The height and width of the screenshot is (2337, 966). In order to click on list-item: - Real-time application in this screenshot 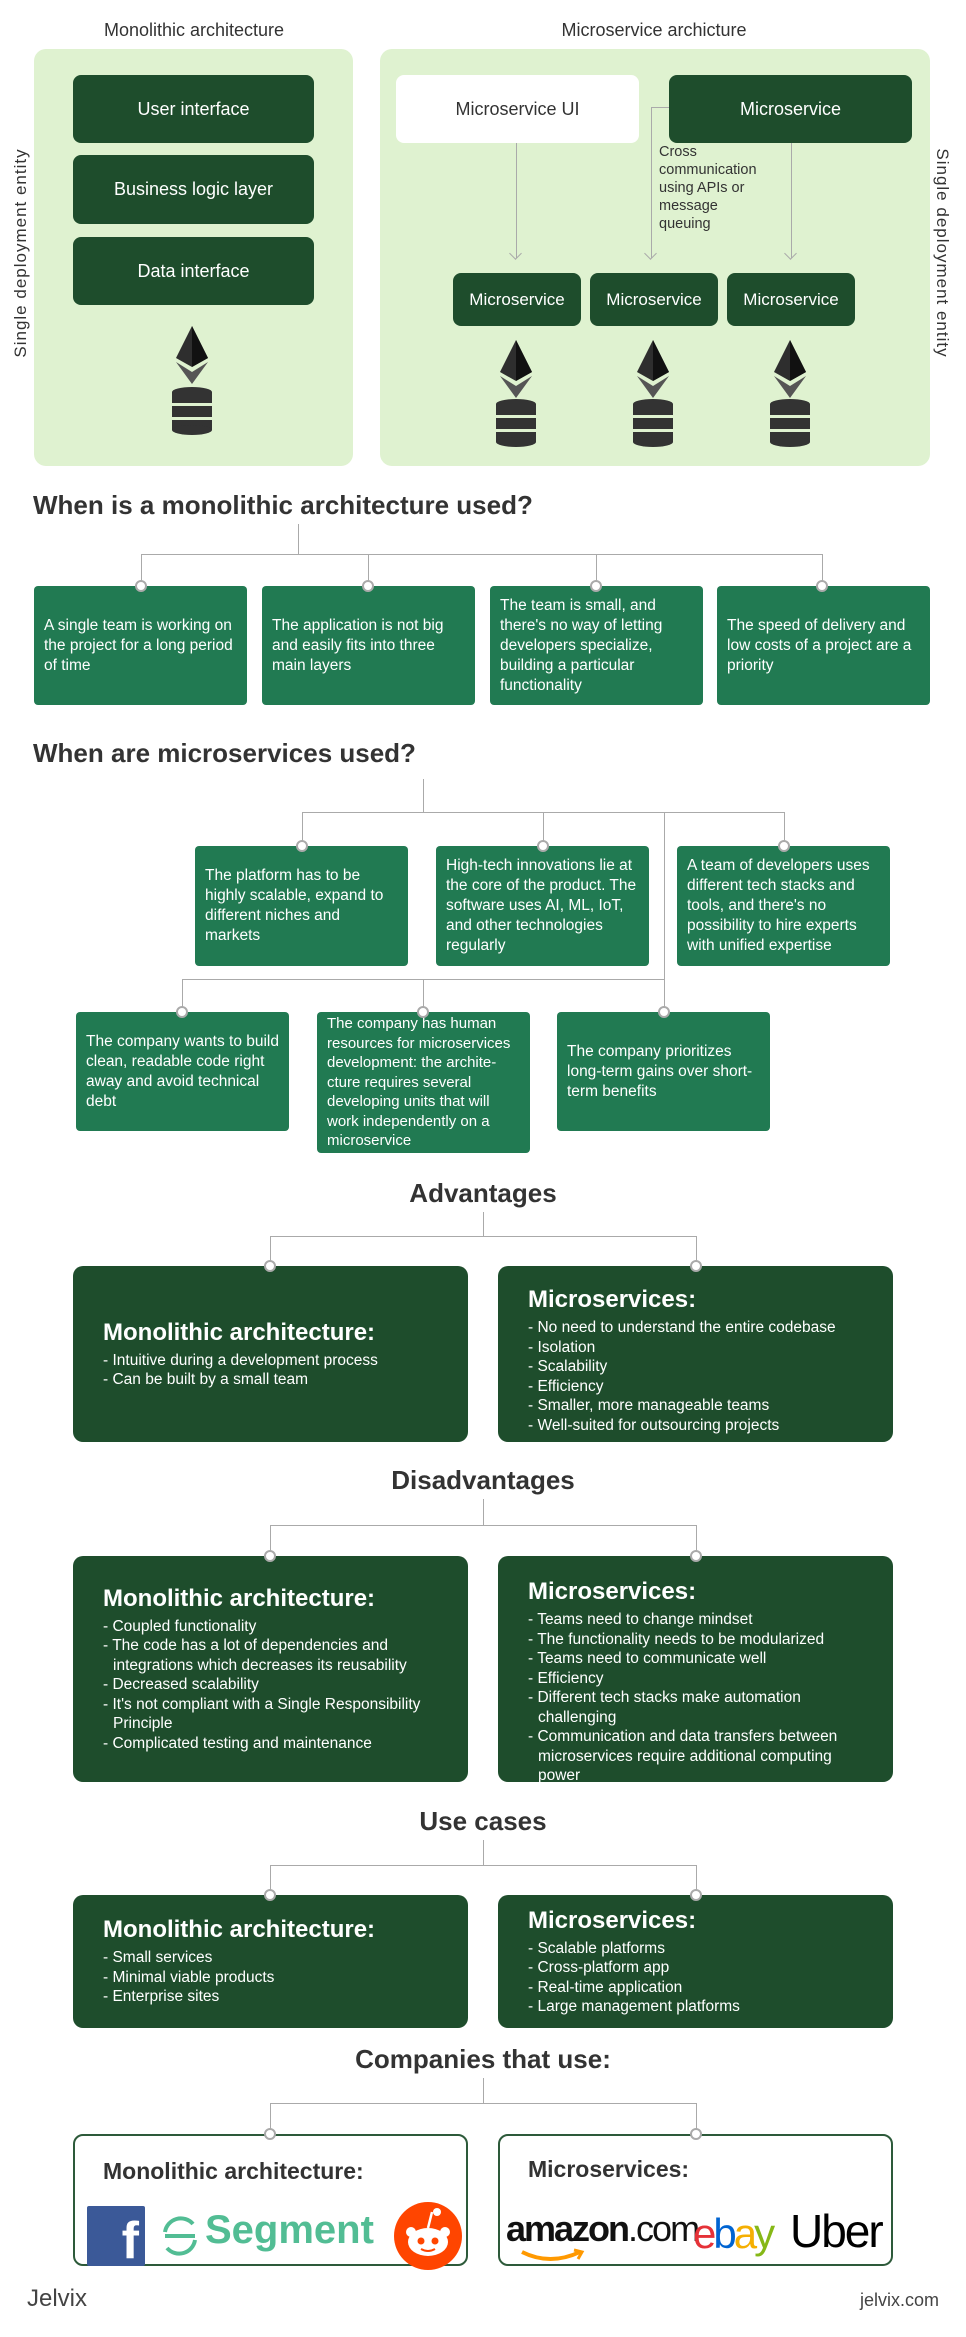, I will do `click(605, 1987)`.